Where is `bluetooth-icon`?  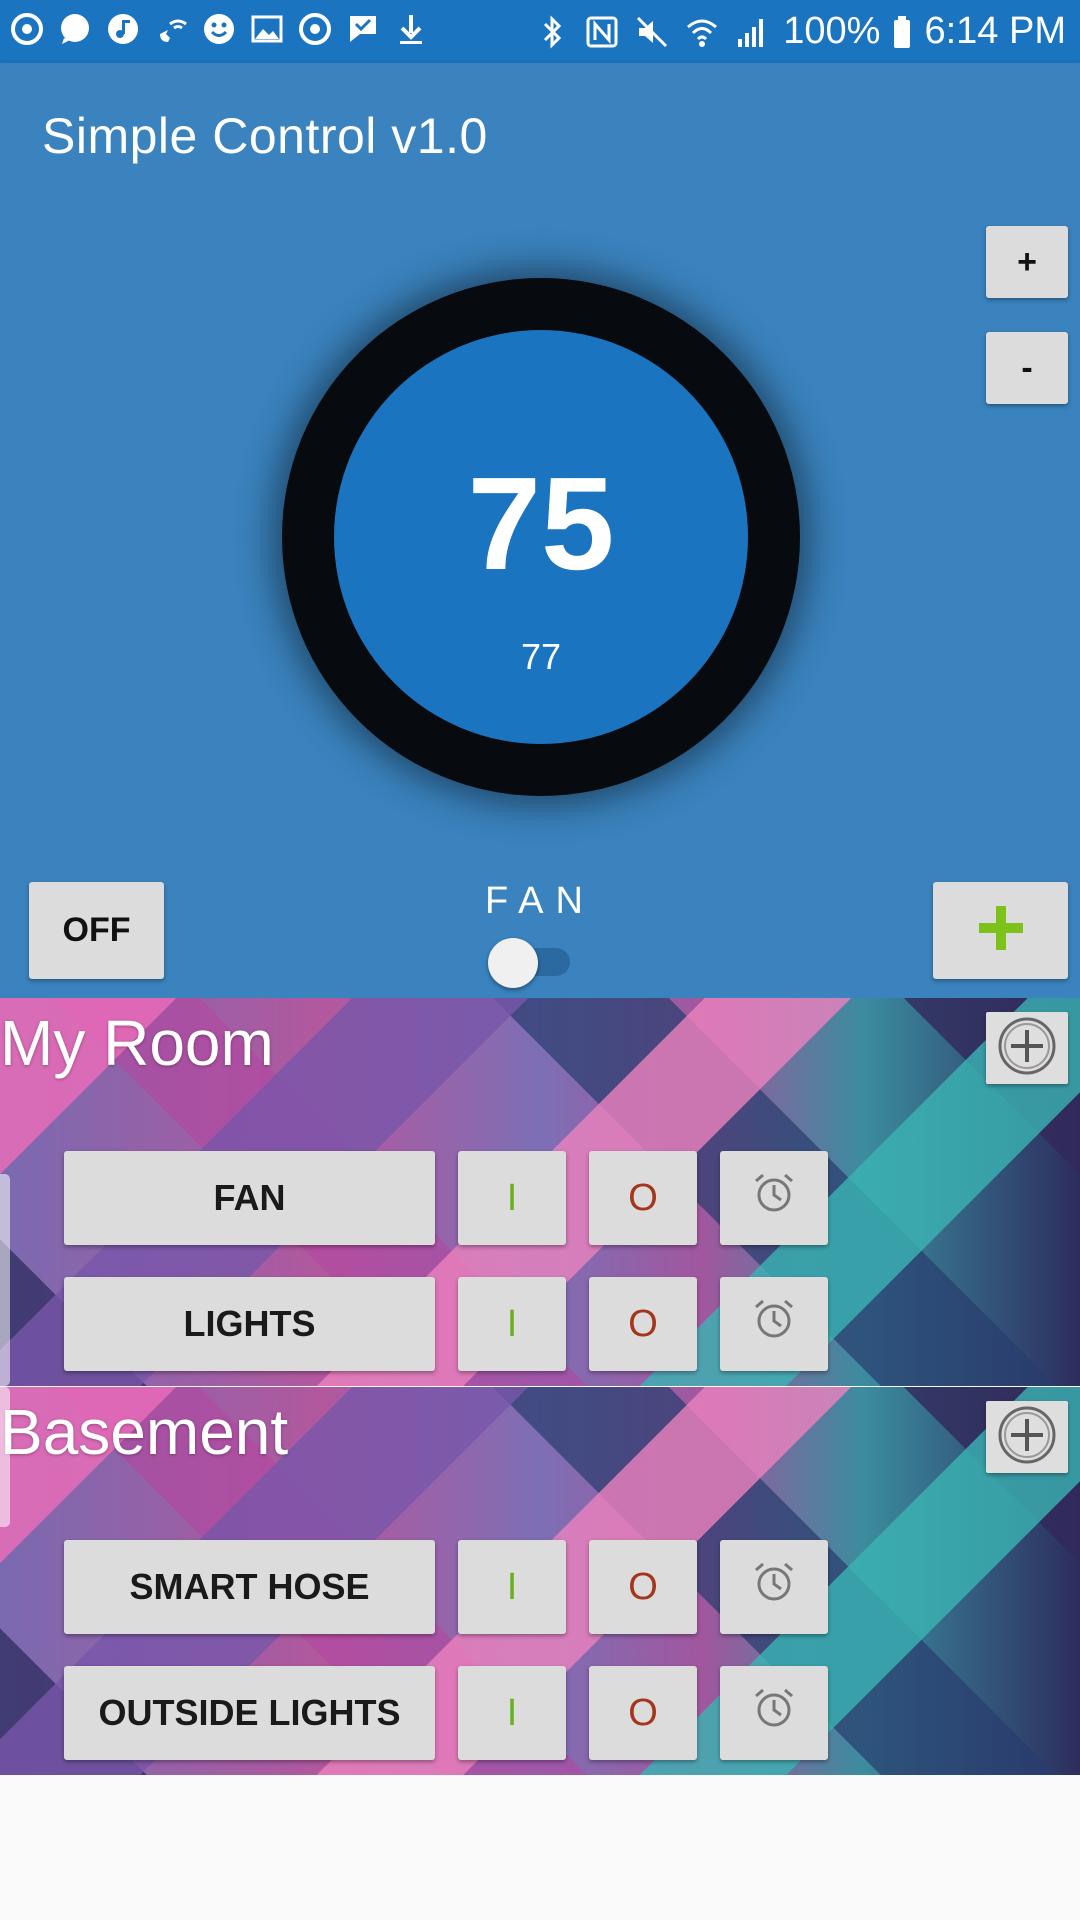
bluetooth-icon is located at coordinates (552, 32).